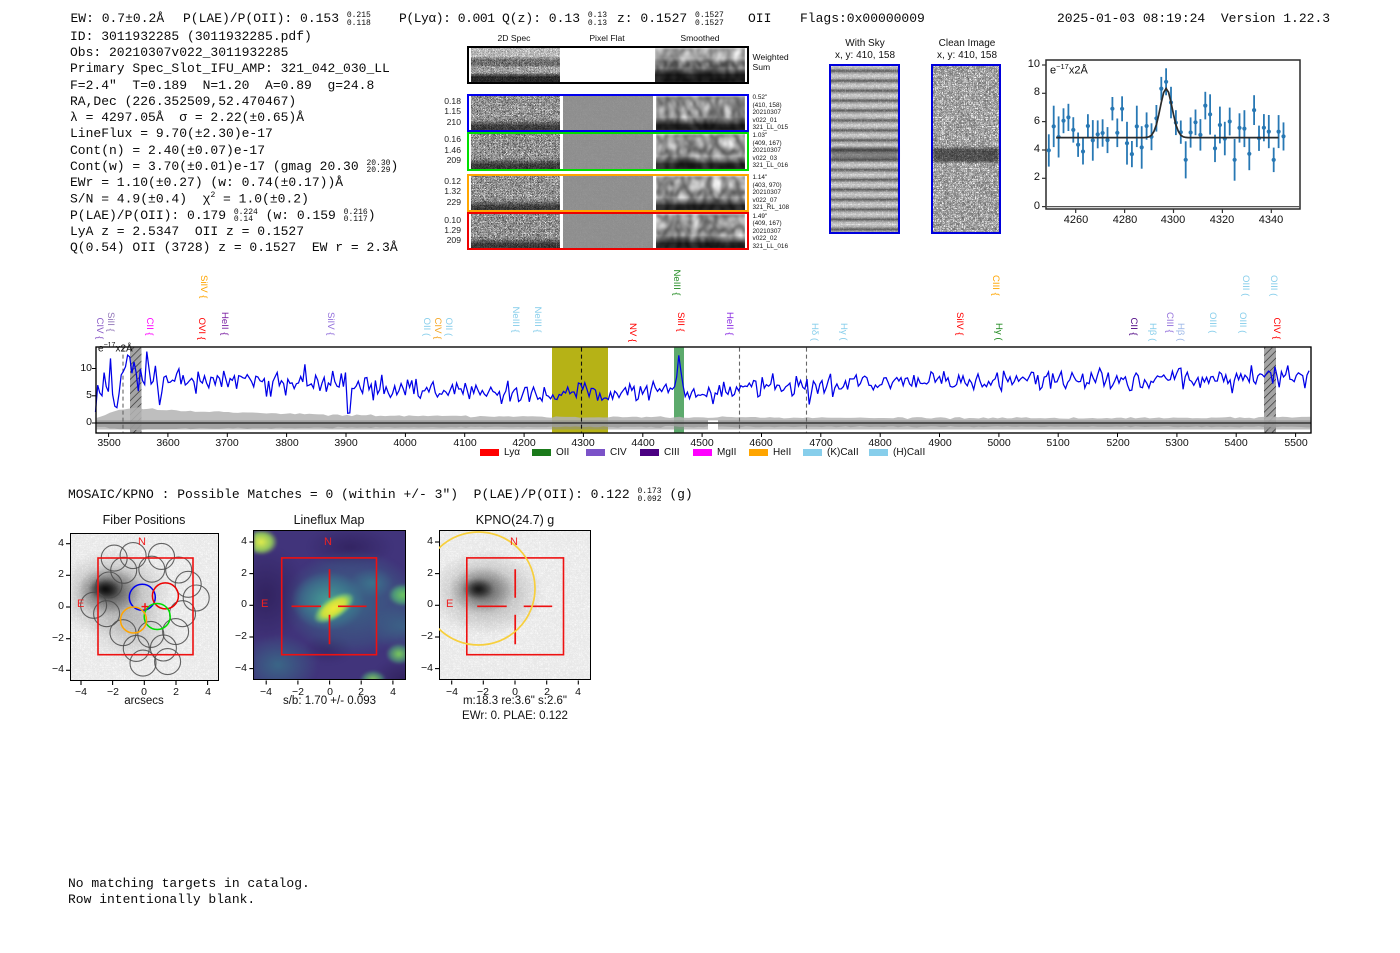 The height and width of the screenshot is (953, 1400). What do you see at coordinates (814, 332) in the screenshot?
I see `svg-text: Hδ (` at bounding box center [814, 332].